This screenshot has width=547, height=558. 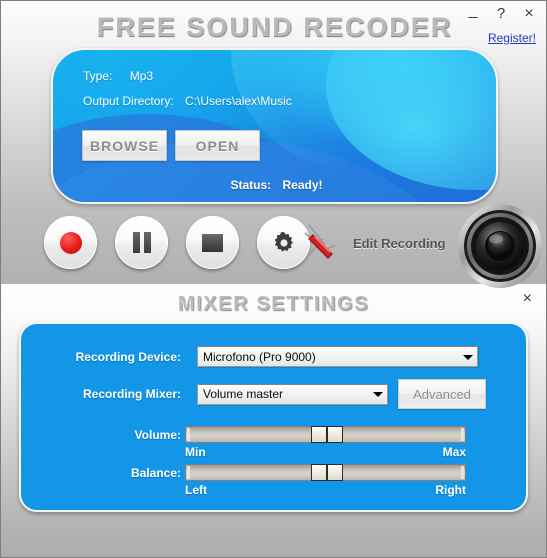 What do you see at coordinates (188, 434) in the screenshot?
I see `volume-track-start` at bounding box center [188, 434].